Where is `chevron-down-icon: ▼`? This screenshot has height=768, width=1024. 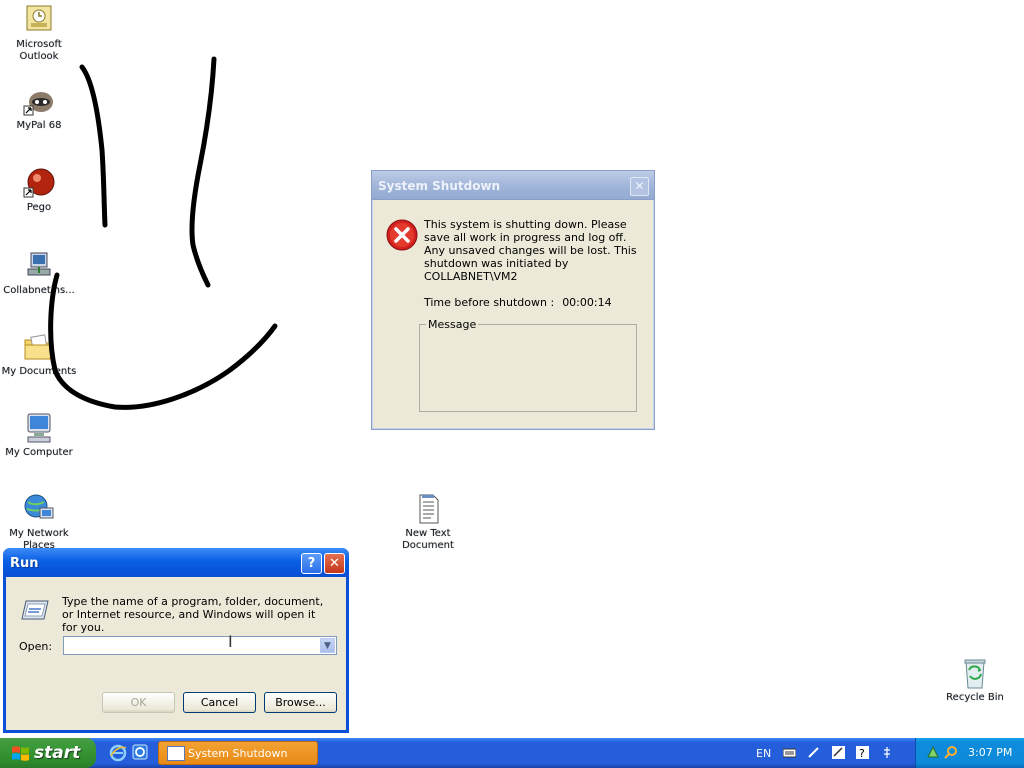 chevron-down-icon: ▼ is located at coordinates (327, 645).